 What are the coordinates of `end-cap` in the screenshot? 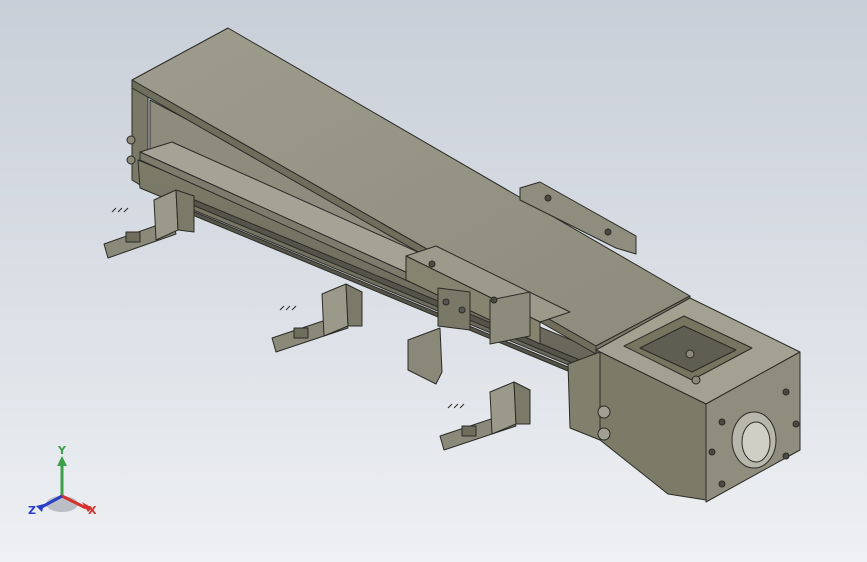 It's located at (584, 396).